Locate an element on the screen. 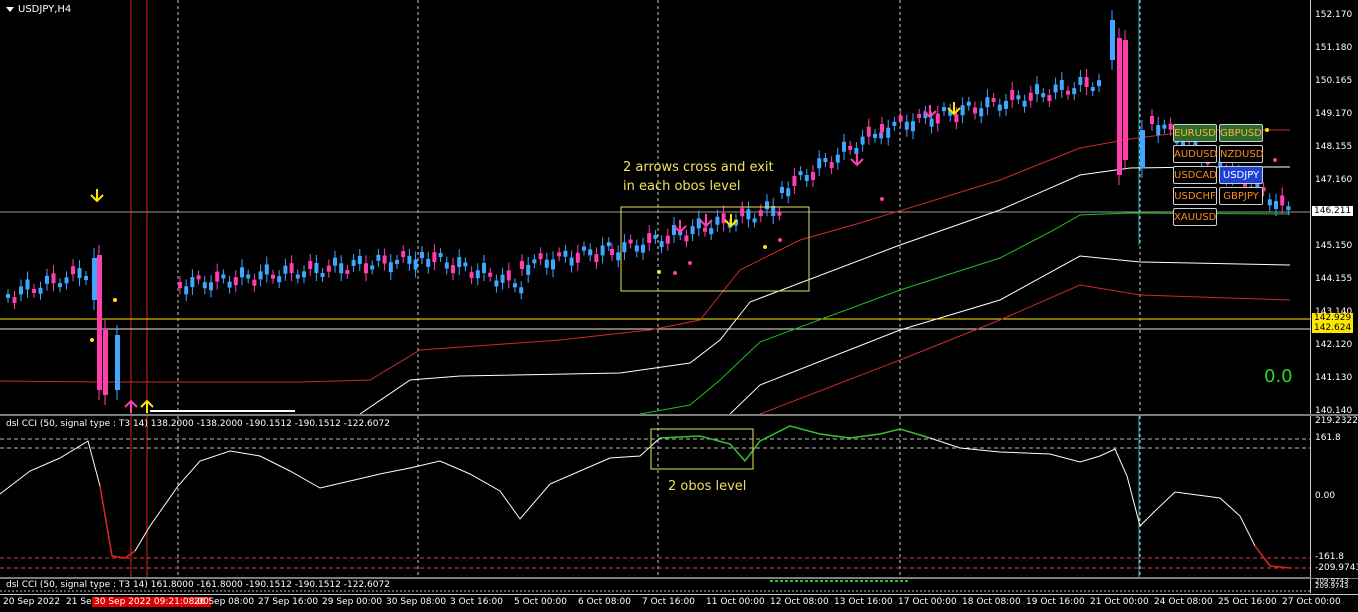 The height and width of the screenshot is (612, 1358). price-tick-label: 150.165 is located at coordinates (1334, 81).